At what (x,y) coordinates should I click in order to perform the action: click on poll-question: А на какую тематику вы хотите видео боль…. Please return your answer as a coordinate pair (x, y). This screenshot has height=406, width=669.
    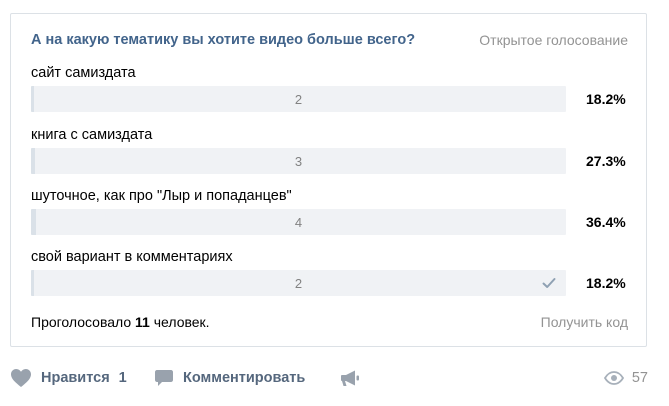
    Looking at the image, I should click on (223, 40).